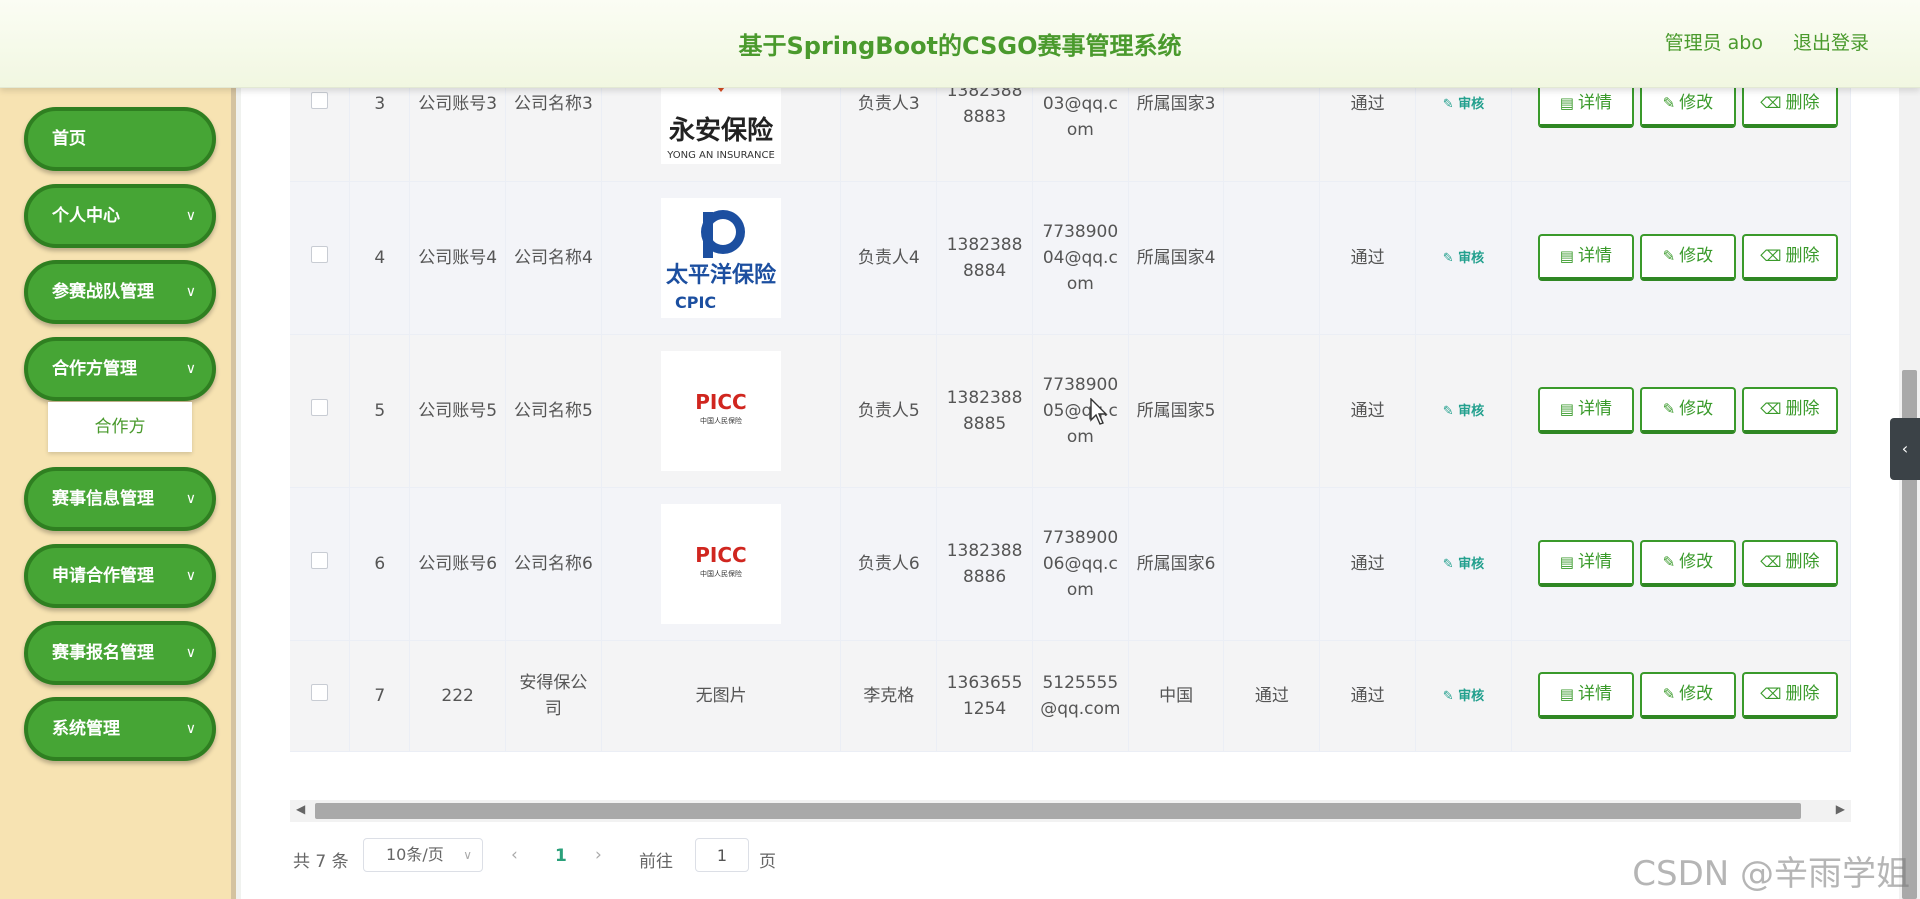 This screenshot has width=1920, height=899. I want to click on sidebar-item-label: 申请合作管理, so click(103, 576).